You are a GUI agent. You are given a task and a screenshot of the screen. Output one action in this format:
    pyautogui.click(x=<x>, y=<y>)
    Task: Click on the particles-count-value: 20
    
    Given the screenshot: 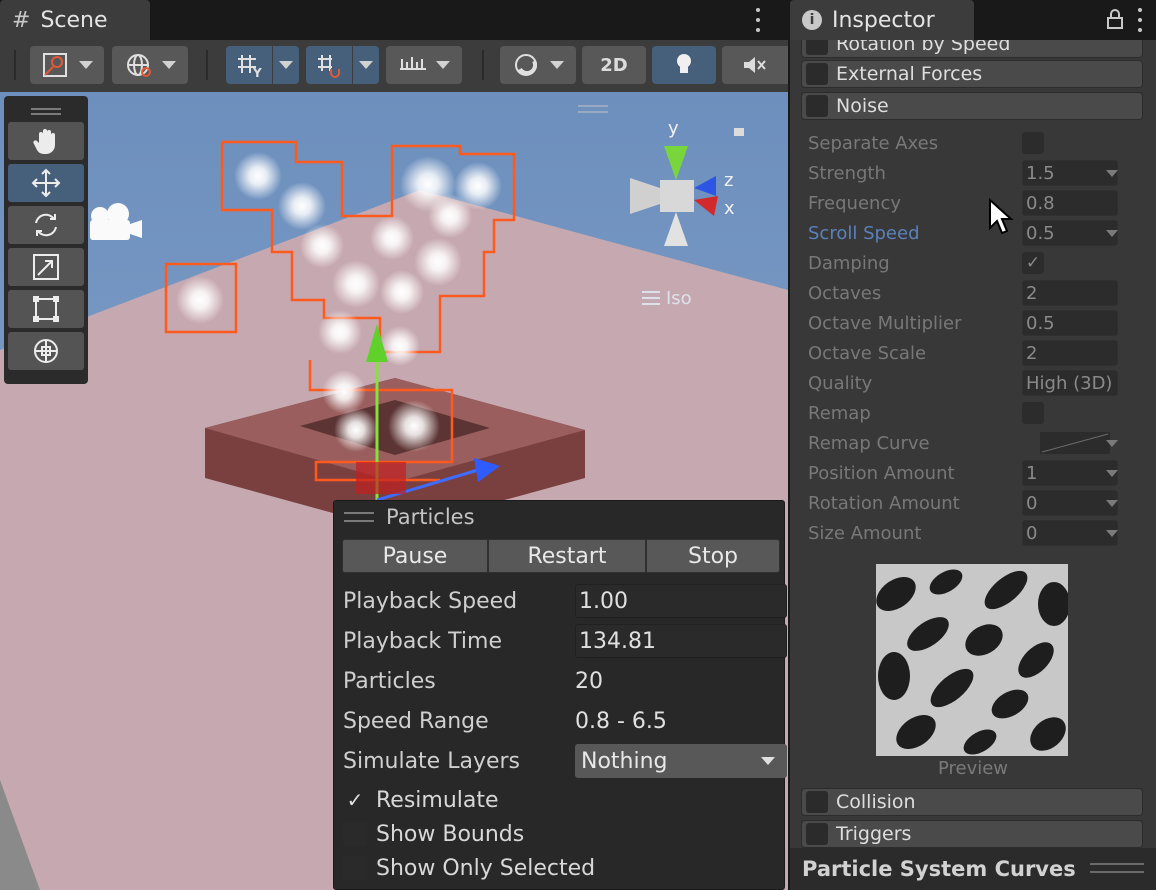 What is the action you would take?
    pyautogui.click(x=589, y=681)
    